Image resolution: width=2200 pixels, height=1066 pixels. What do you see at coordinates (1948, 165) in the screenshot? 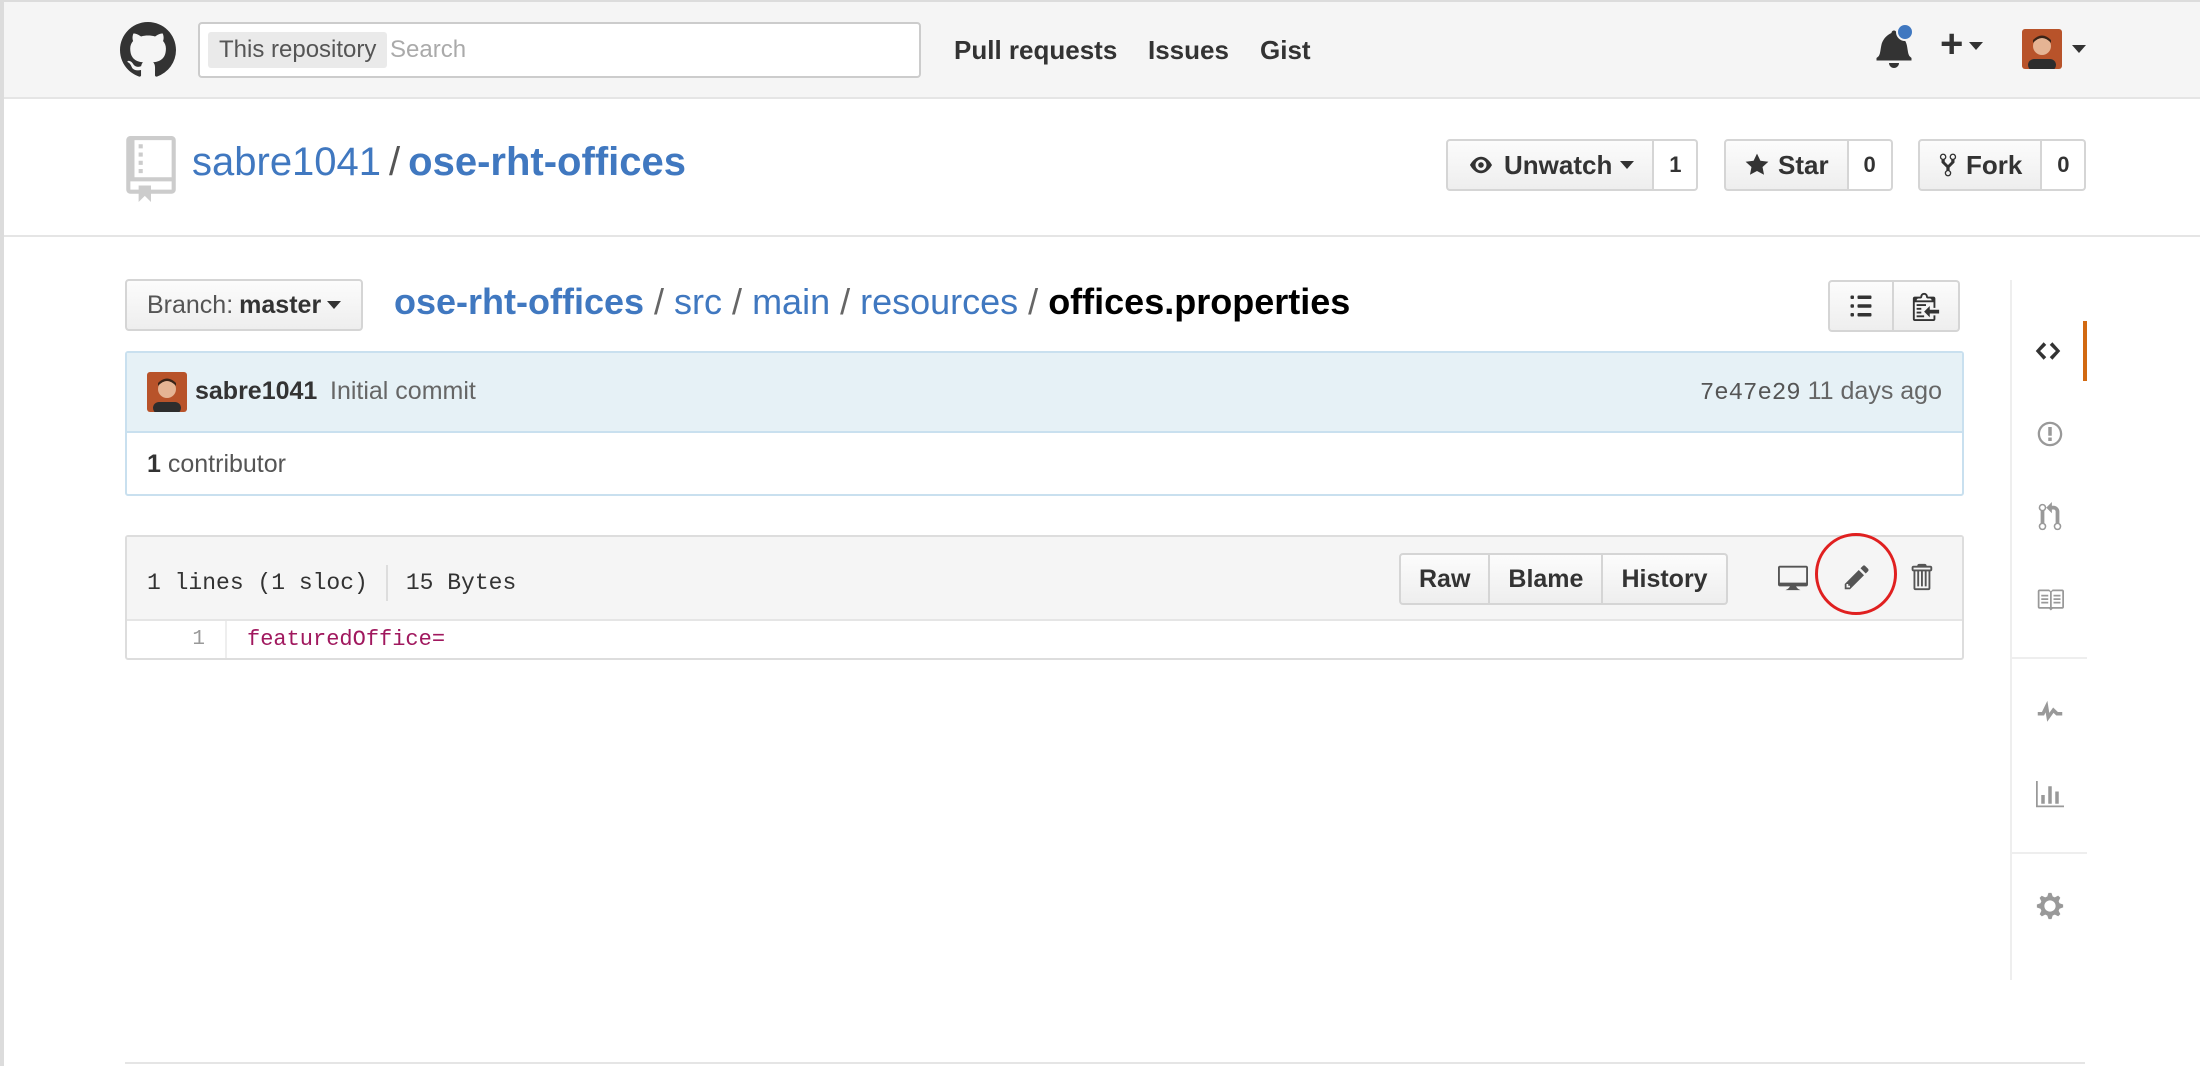
I see `fork-icon` at bounding box center [1948, 165].